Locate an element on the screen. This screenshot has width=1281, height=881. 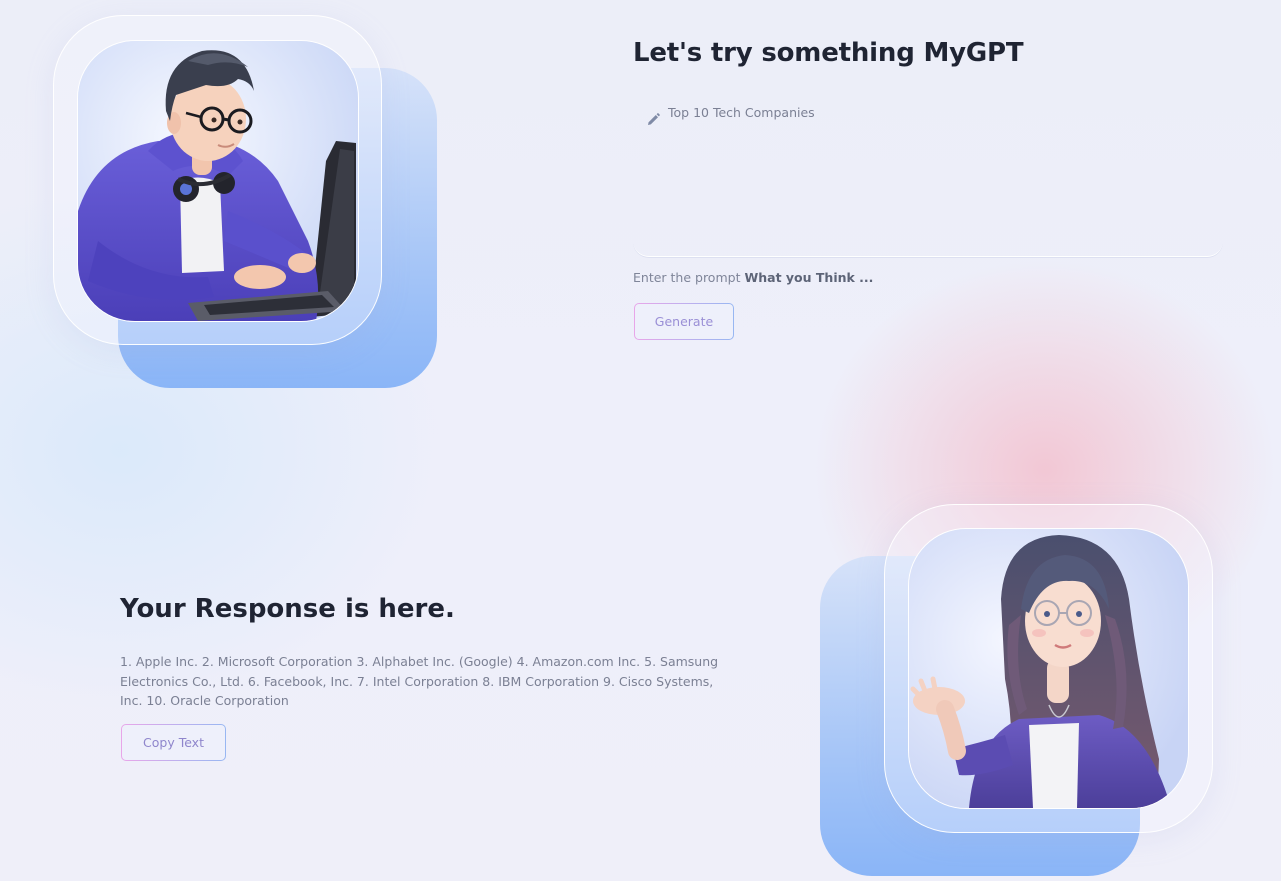
prompt-value: Top 10 Tech Companies is located at coordinates (741, 112).